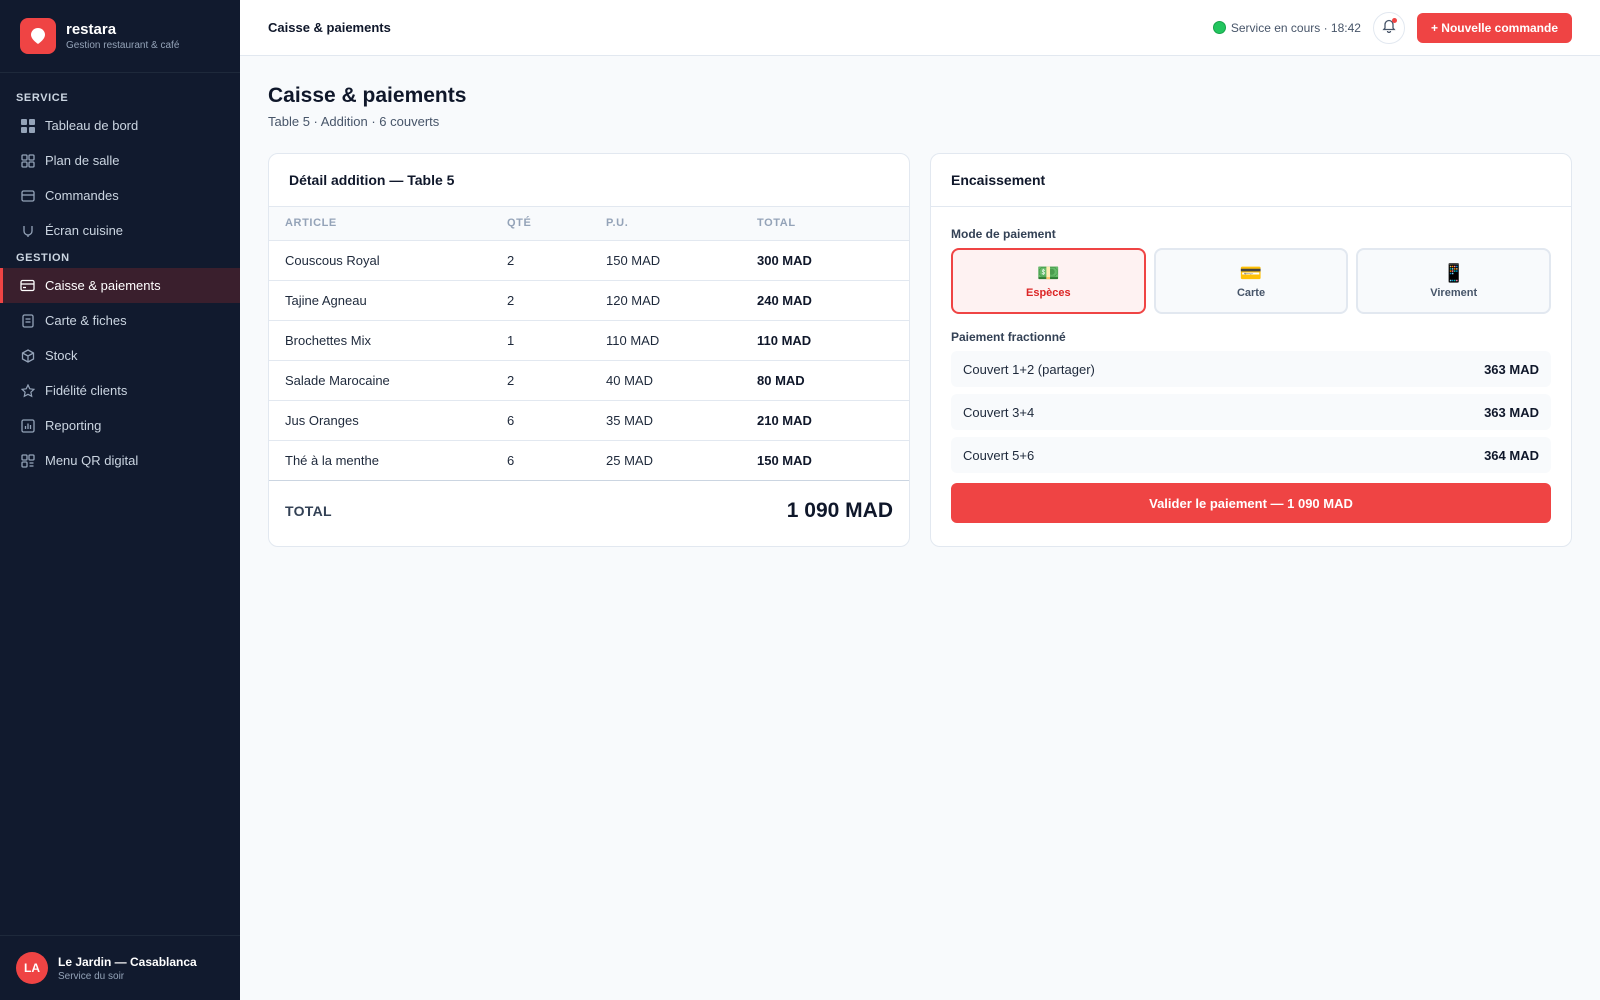 This screenshot has height=1000, width=1600. I want to click on sidebar-item-ecran-cuisine: Écran cuisine, so click(120, 230).